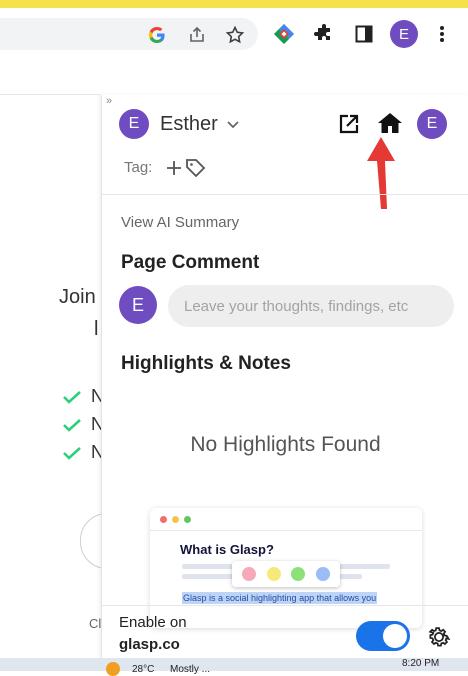 The width and height of the screenshot is (468, 676). What do you see at coordinates (233, 124) in the screenshot?
I see `chevron-down-icon` at bounding box center [233, 124].